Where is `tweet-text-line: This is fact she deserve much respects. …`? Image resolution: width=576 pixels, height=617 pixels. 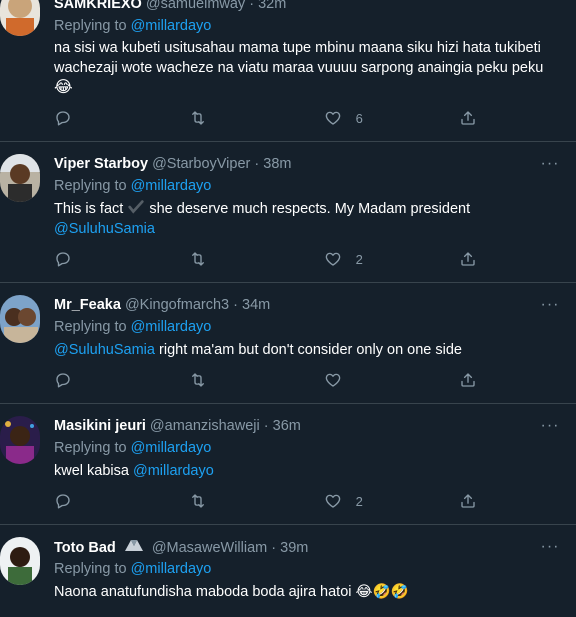 tweet-text-line: This is fact she deserve much respects. … is located at coordinates (310, 208).